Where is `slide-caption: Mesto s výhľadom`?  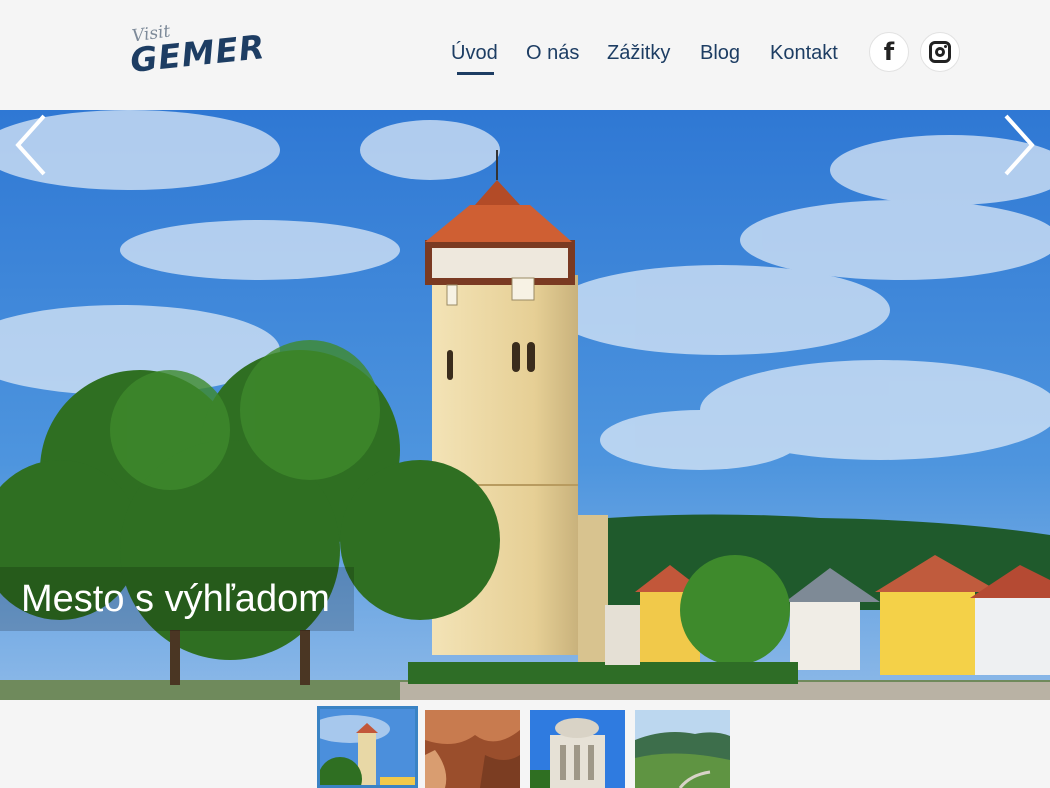 slide-caption: Mesto s výhľadom is located at coordinates (177, 599).